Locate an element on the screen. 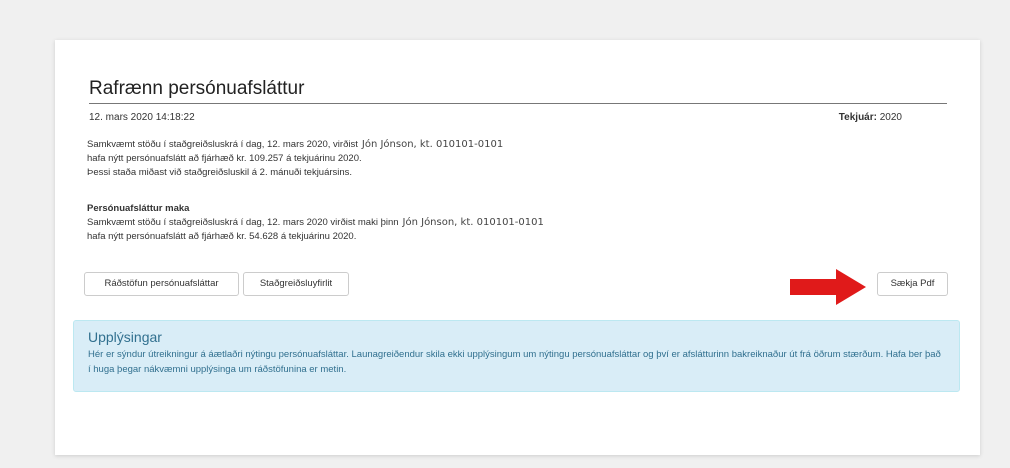 This screenshot has height=468, width=1010. timestamp: 12. mars 2020 14:18:22 is located at coordinates (142, 117).